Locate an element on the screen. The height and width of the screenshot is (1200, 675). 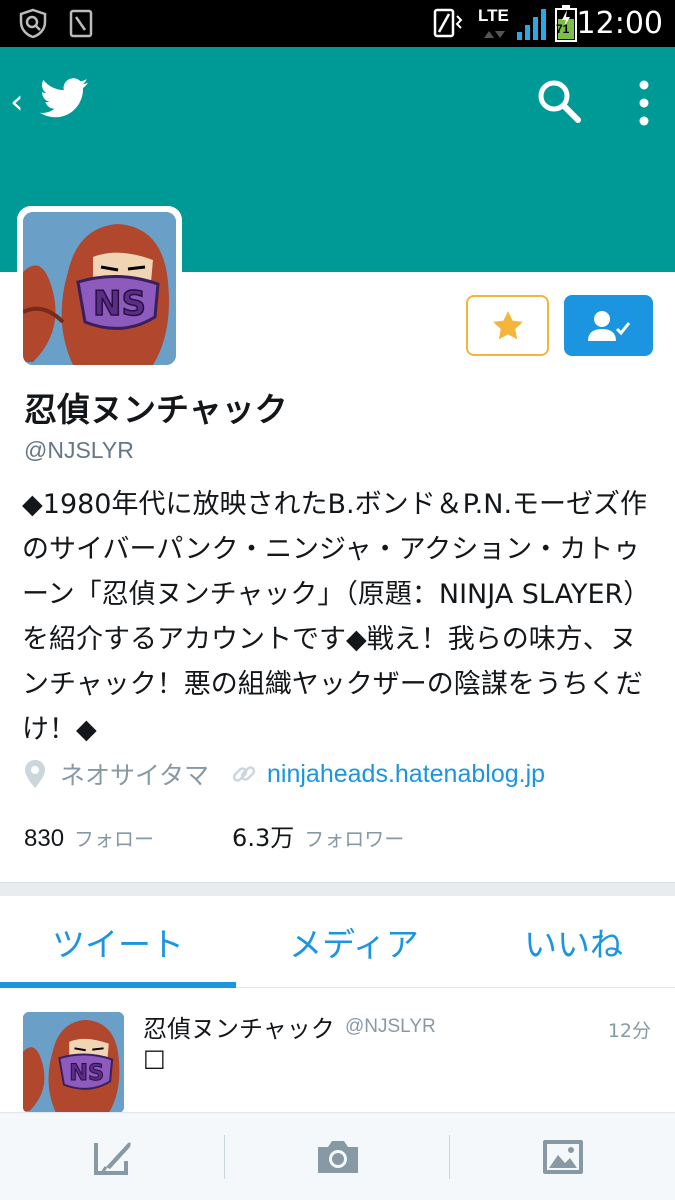
tab-media: メディア is located at coordinates (354, 942).